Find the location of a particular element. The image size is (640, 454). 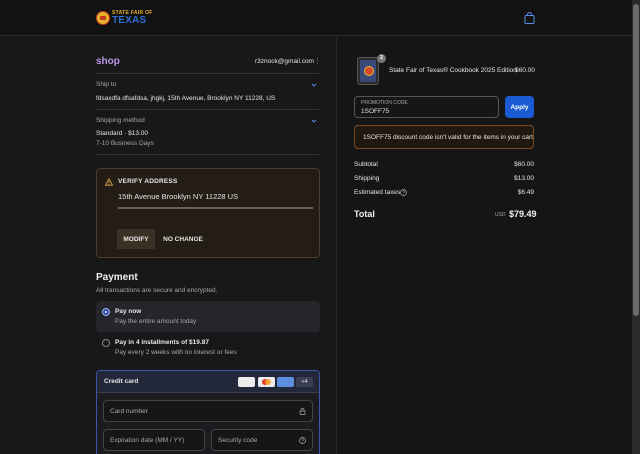

credit-card-header: Credit card +4 is located at coordinates (208, 382).